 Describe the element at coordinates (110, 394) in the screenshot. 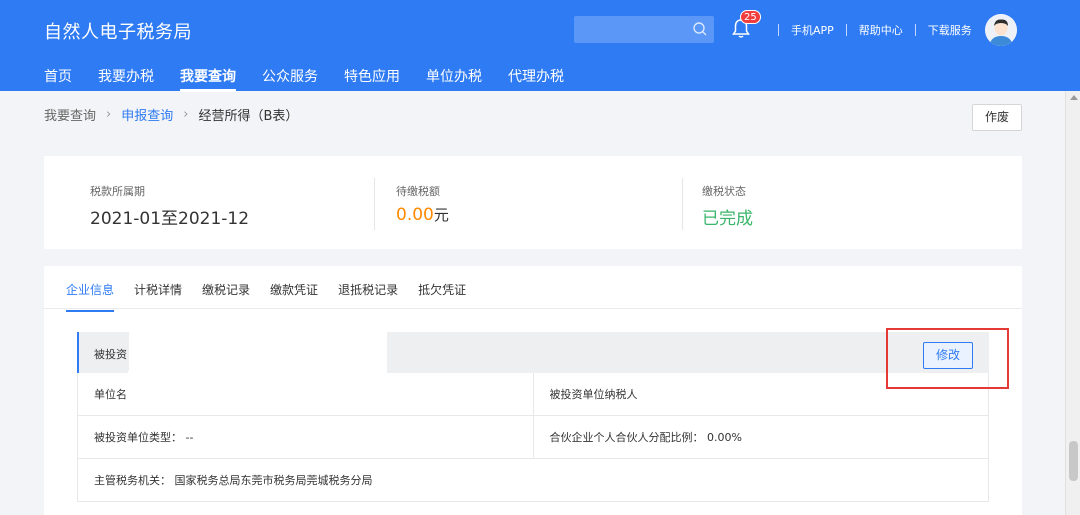

I see `unit-name-label: 单位名` at that location.